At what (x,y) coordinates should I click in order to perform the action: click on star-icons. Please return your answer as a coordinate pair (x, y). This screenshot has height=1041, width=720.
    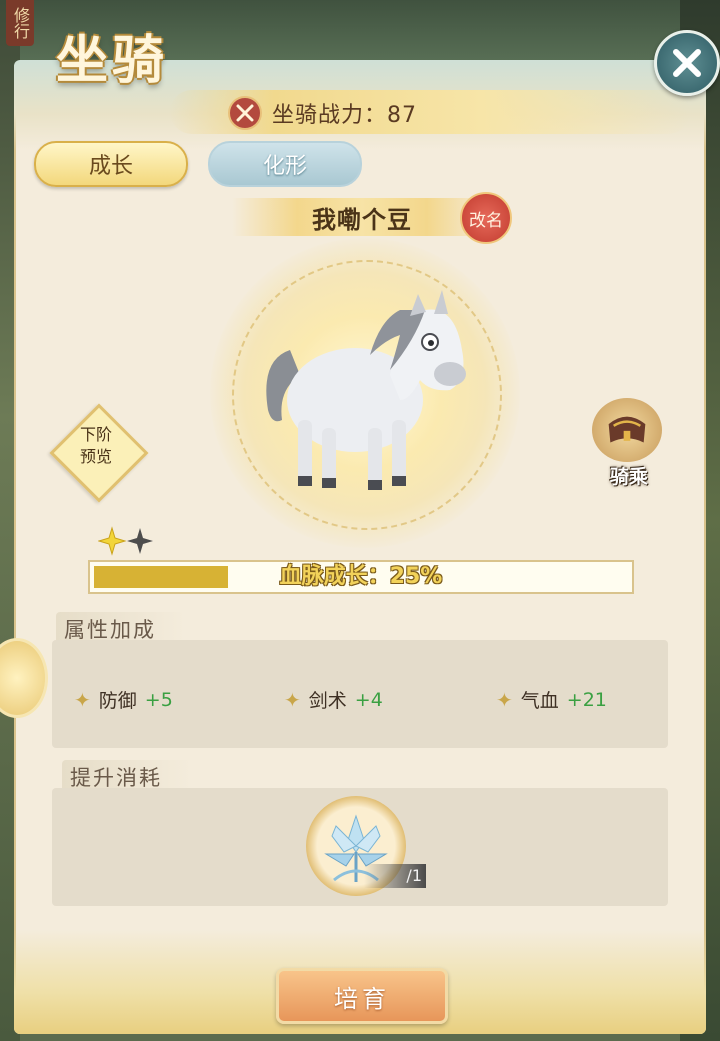
    Looking at the image, I should click on (125, 541).